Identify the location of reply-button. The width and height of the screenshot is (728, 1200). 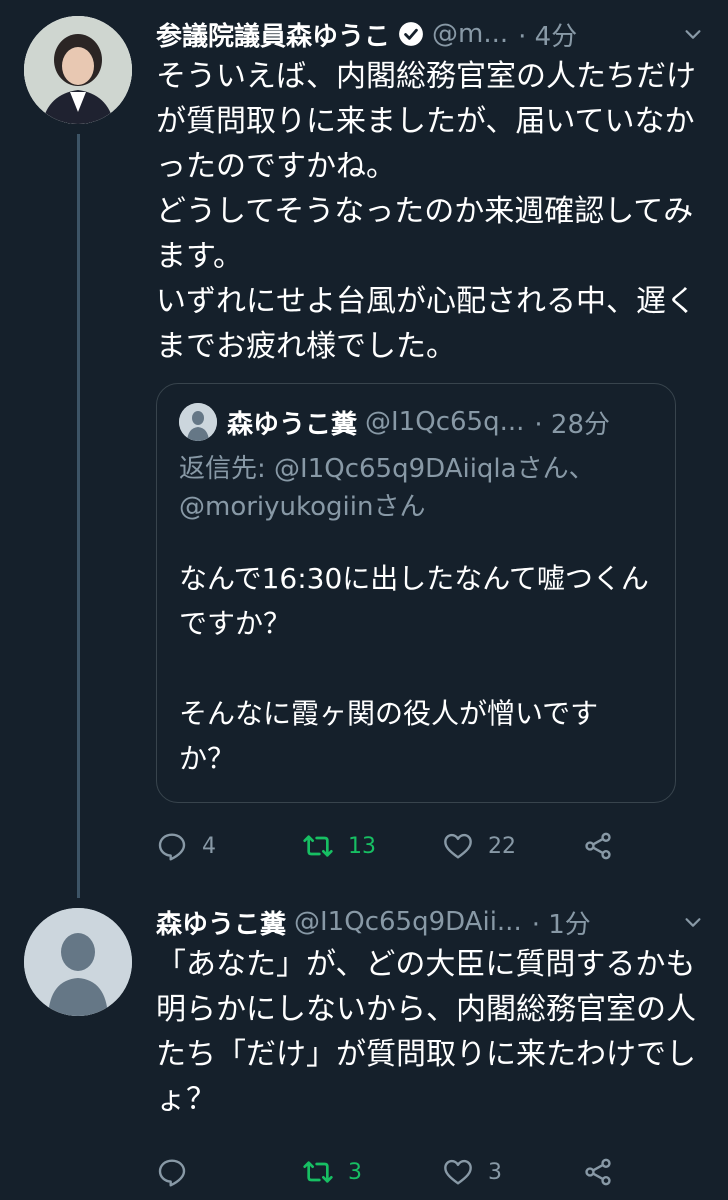
(179, 1172).